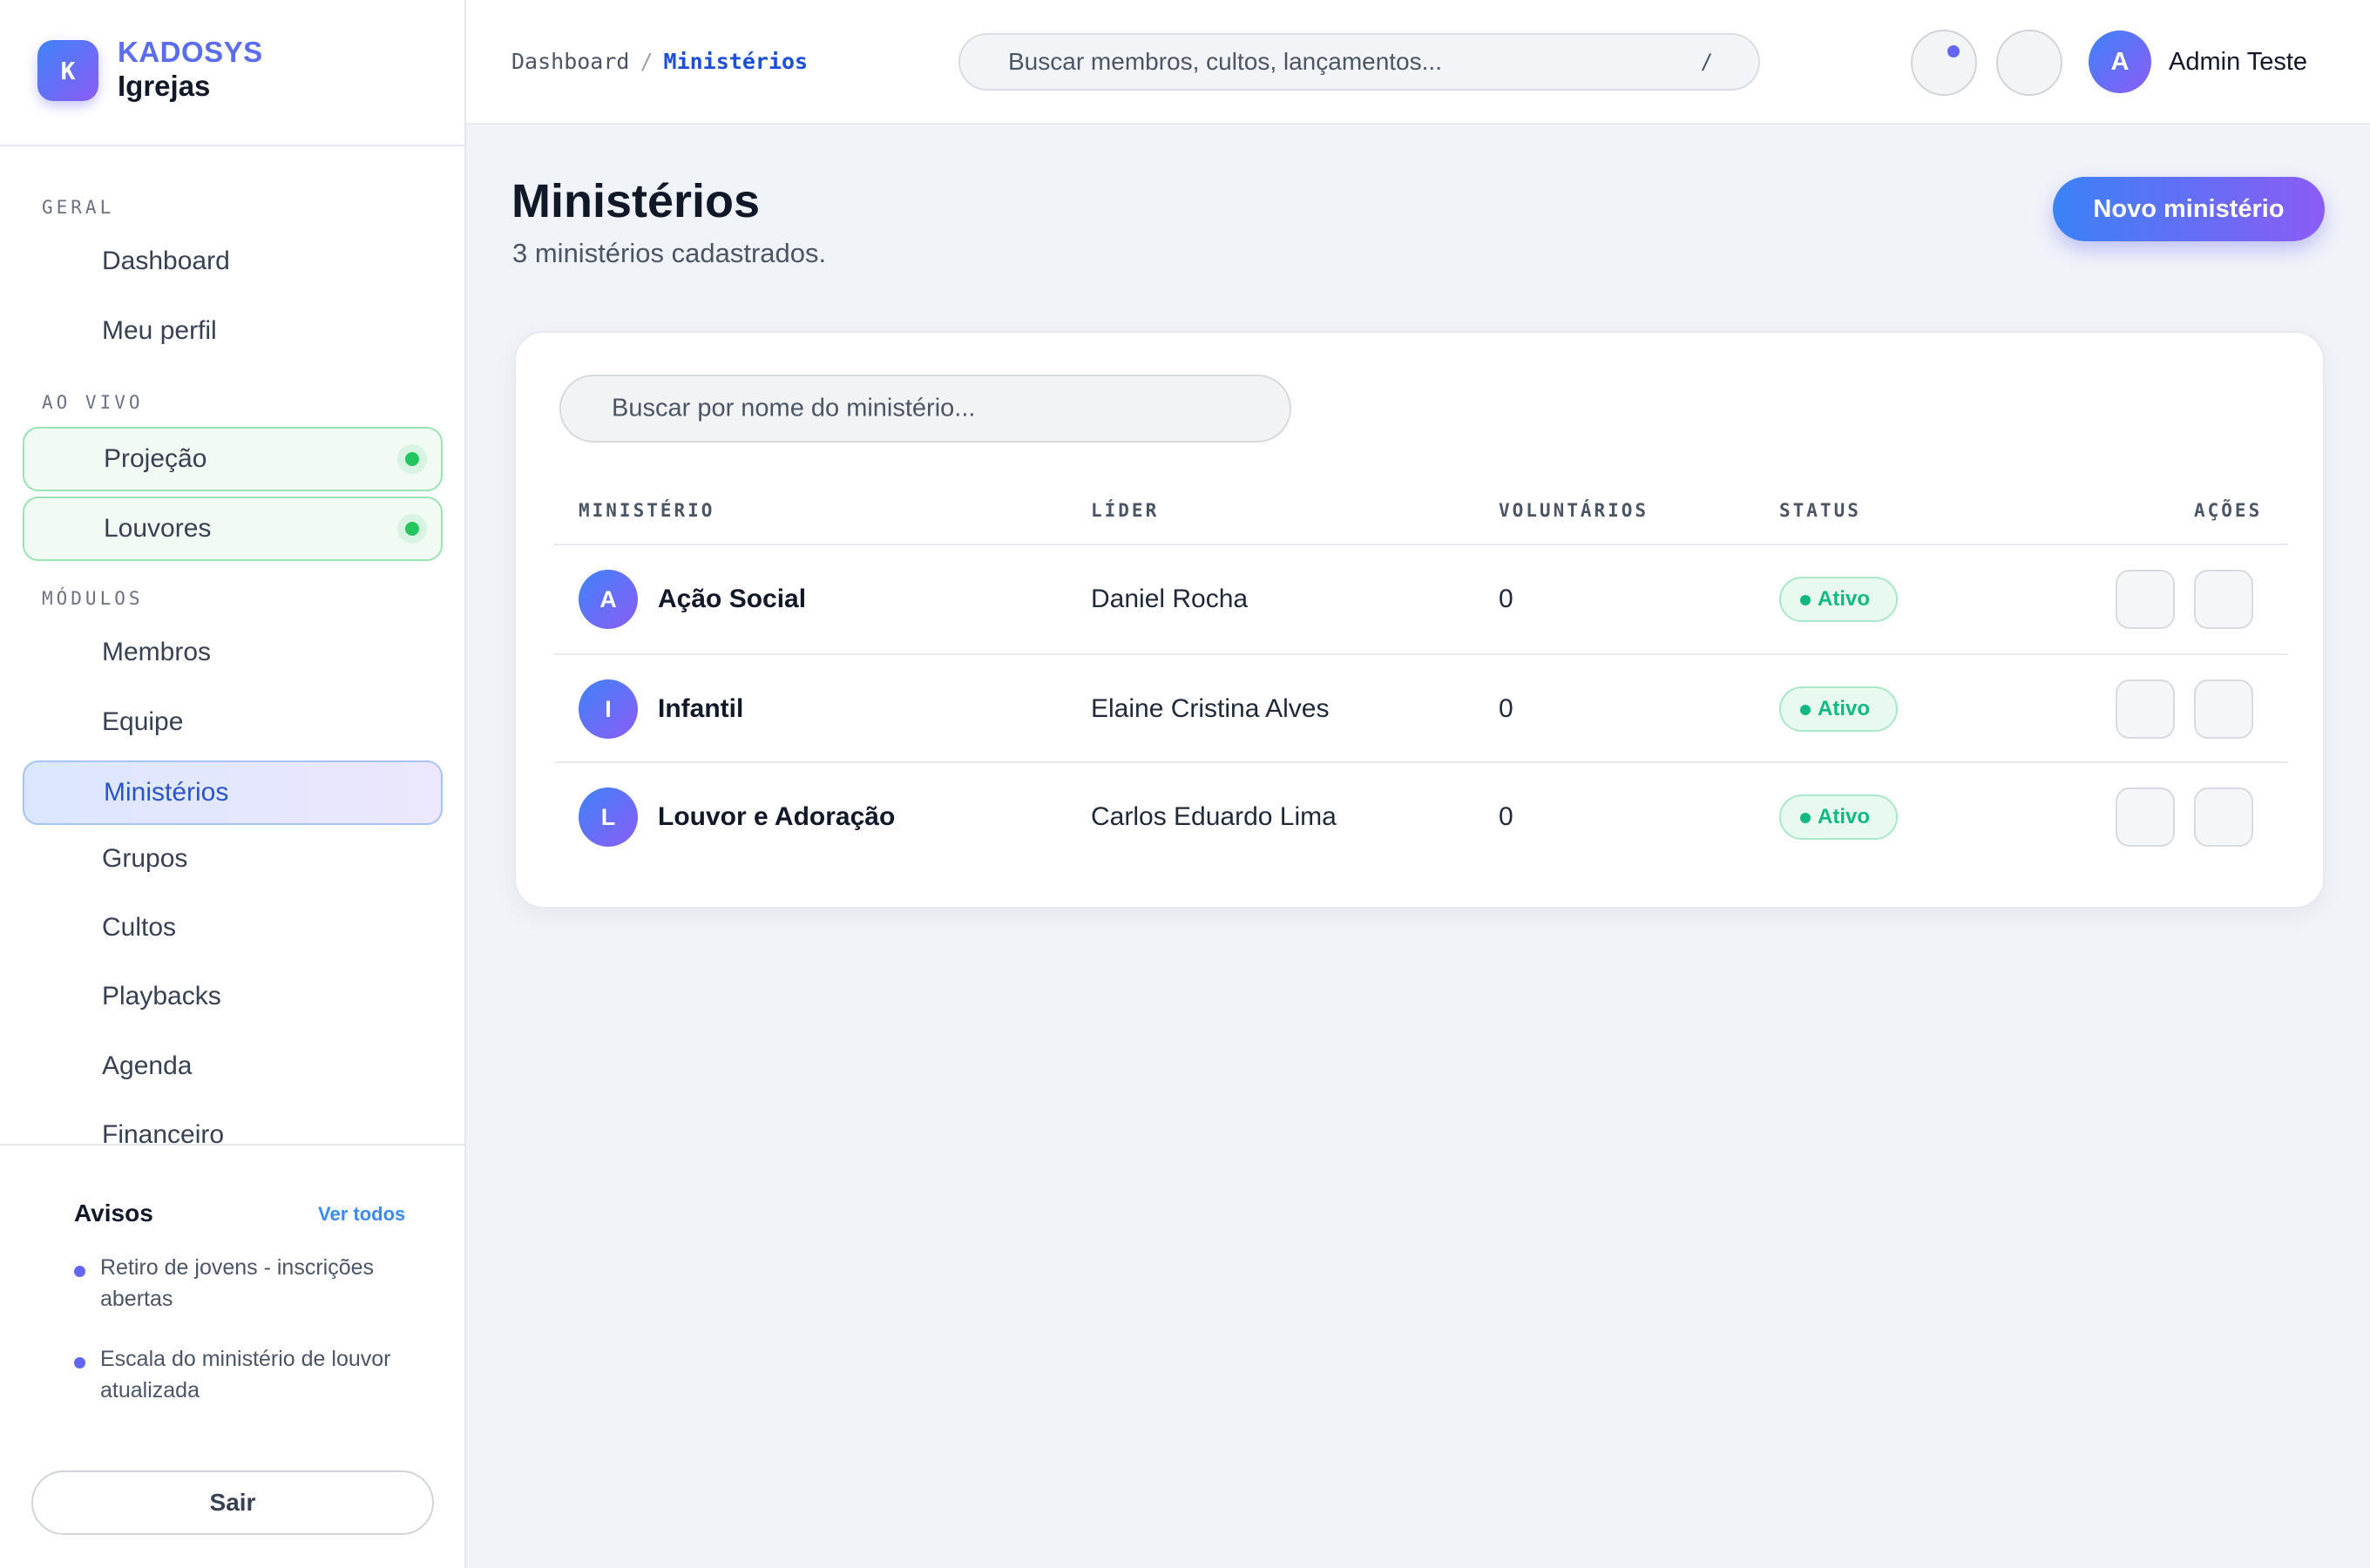 This screenshot has width=2370, height=1568. What do you see at coordinates (93, 402) in the screenshot?
I see `section-label-ao-vivo: AO VIVO` at bounding box center [93, 402].